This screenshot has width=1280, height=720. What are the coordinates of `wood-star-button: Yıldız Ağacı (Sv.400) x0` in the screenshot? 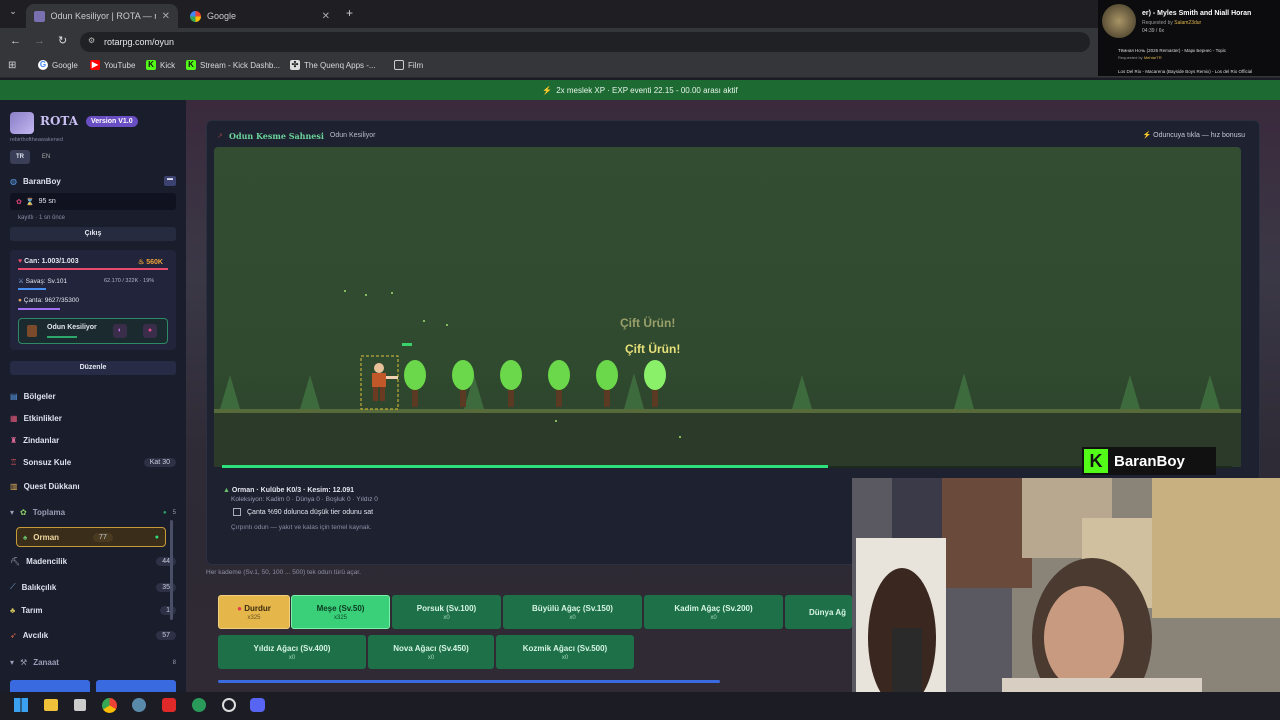 It's located at (292, 652).